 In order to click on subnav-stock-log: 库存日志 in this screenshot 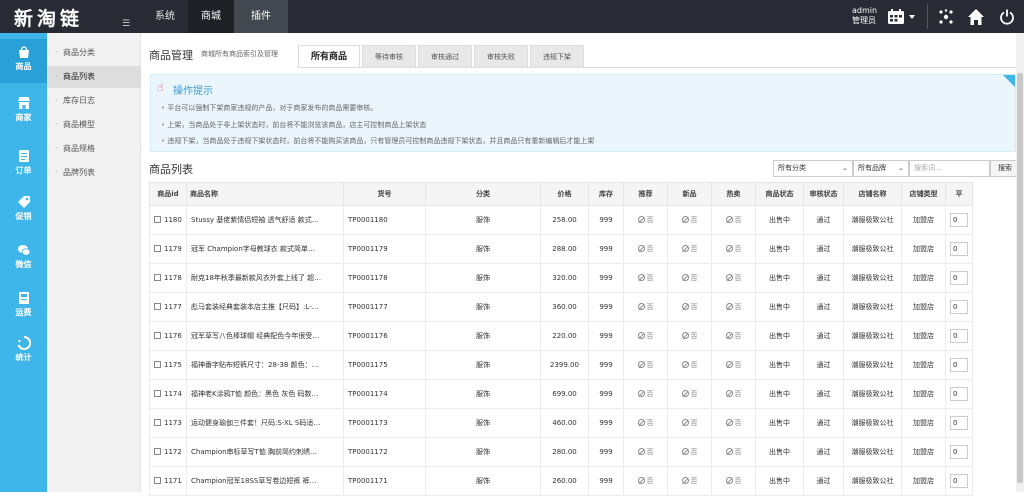, I will do `click(94, 101)`.